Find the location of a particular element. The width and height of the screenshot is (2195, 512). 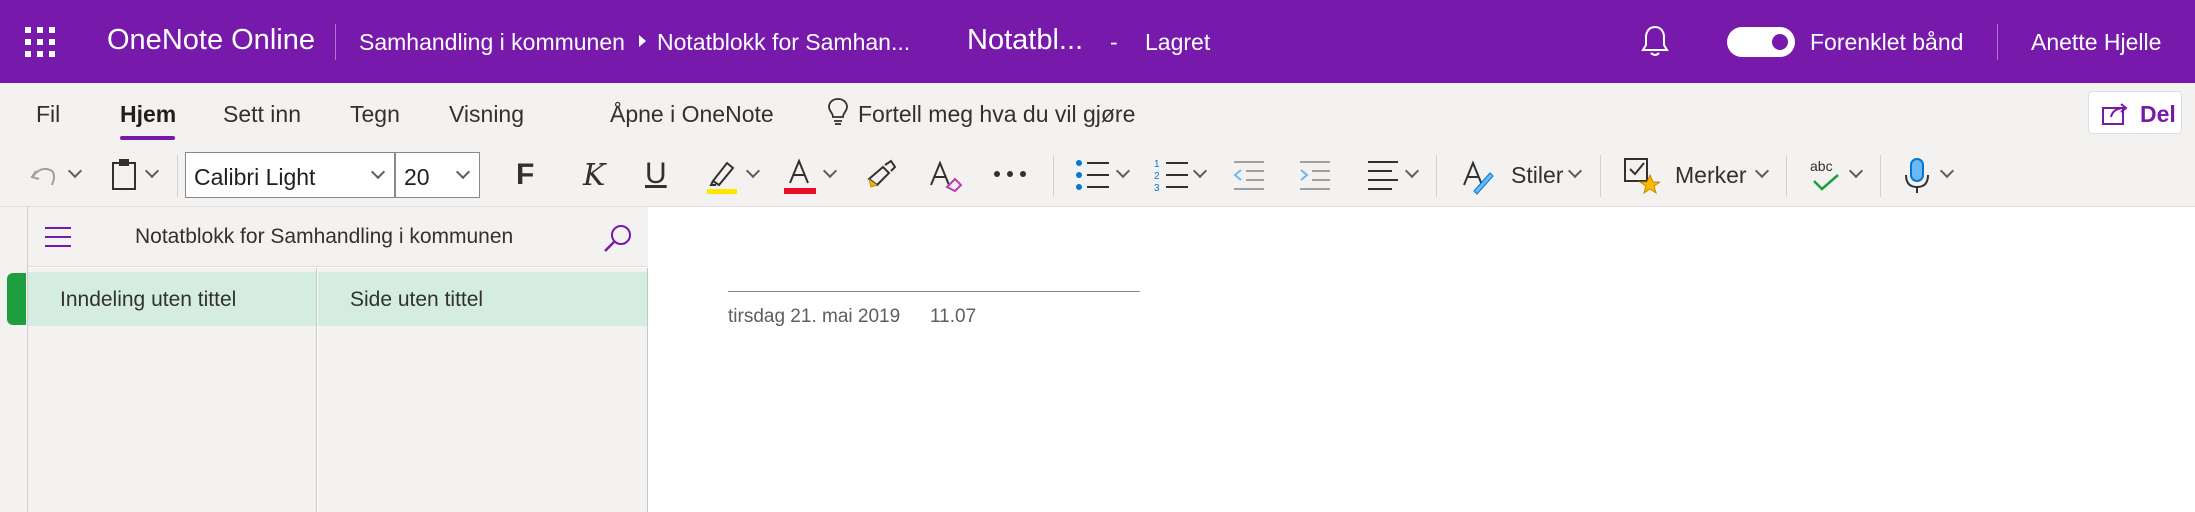

app-launcher-icon is located at coordinates (40, 42).